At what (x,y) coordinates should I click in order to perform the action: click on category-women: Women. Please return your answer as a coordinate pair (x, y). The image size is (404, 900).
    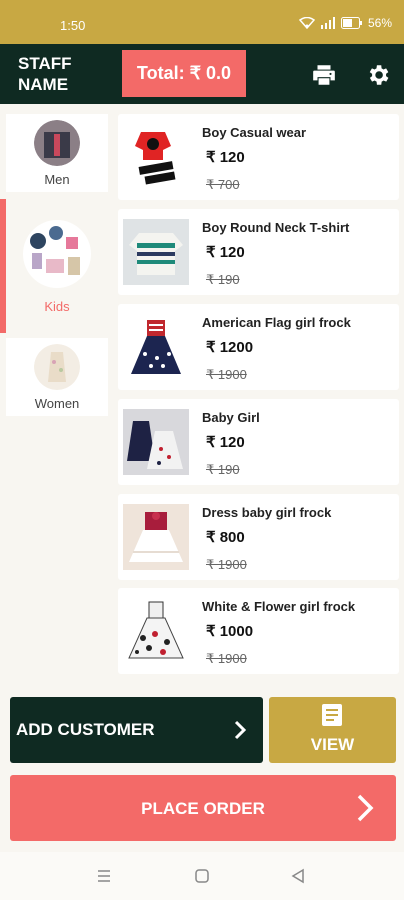
    Looking at the image, I should click on (57, 377).